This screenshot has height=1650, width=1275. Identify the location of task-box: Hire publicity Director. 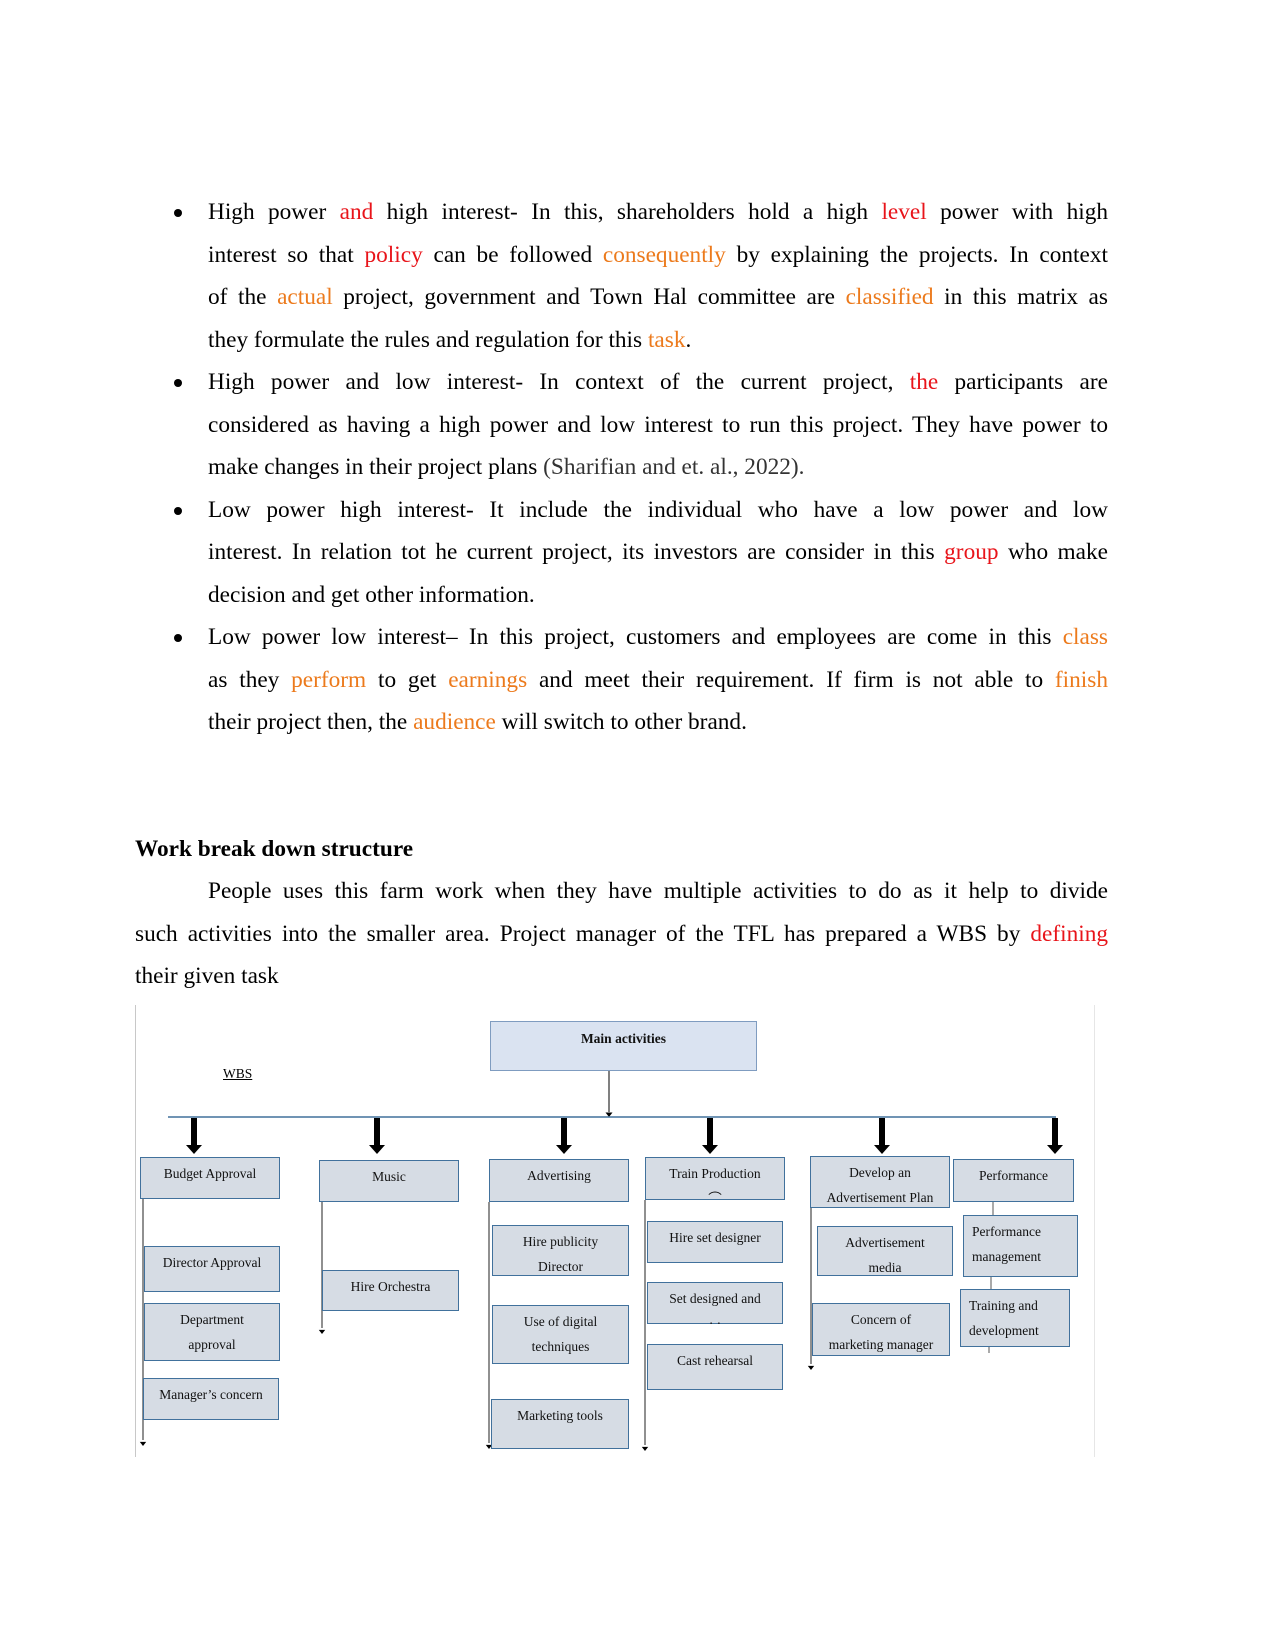
(560, 1250).